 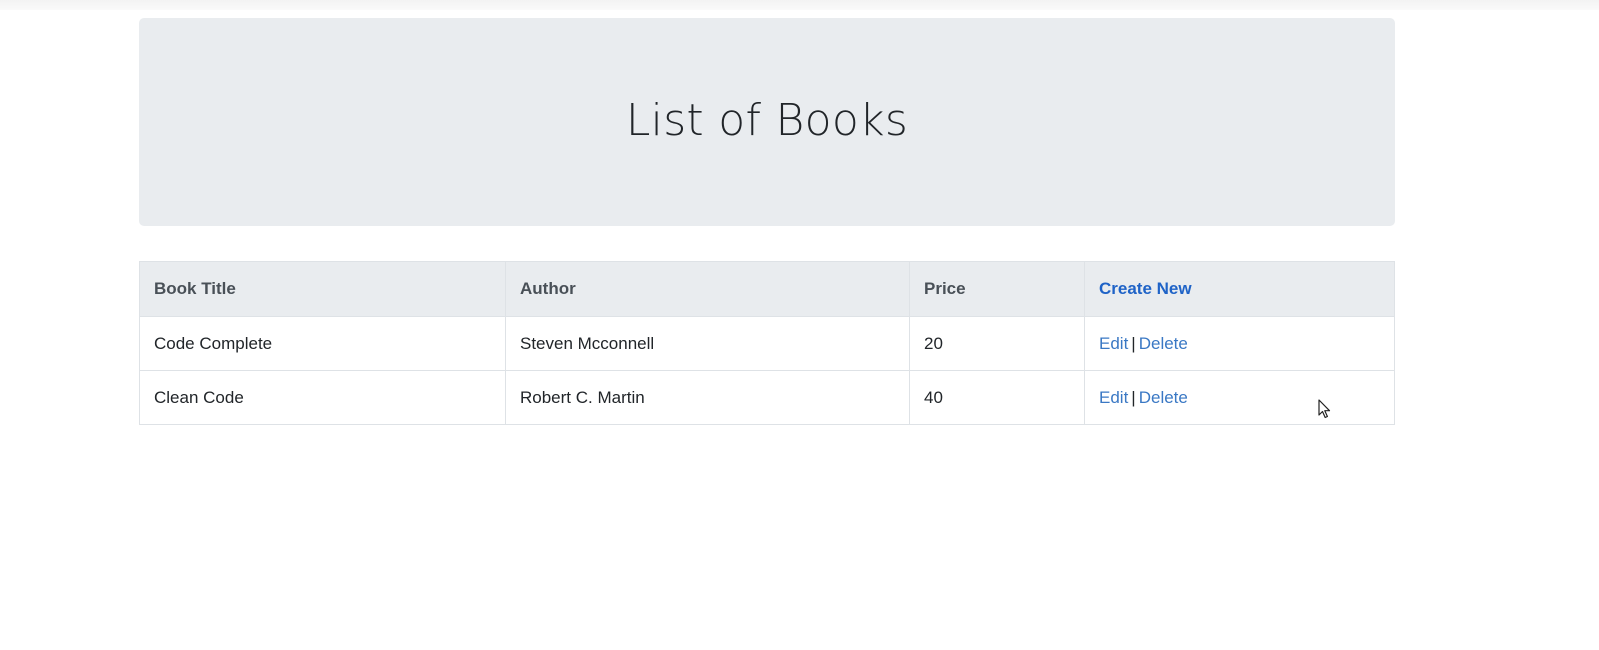 I want to click on create-new-link: Create New, so click(x=1145, y=288).